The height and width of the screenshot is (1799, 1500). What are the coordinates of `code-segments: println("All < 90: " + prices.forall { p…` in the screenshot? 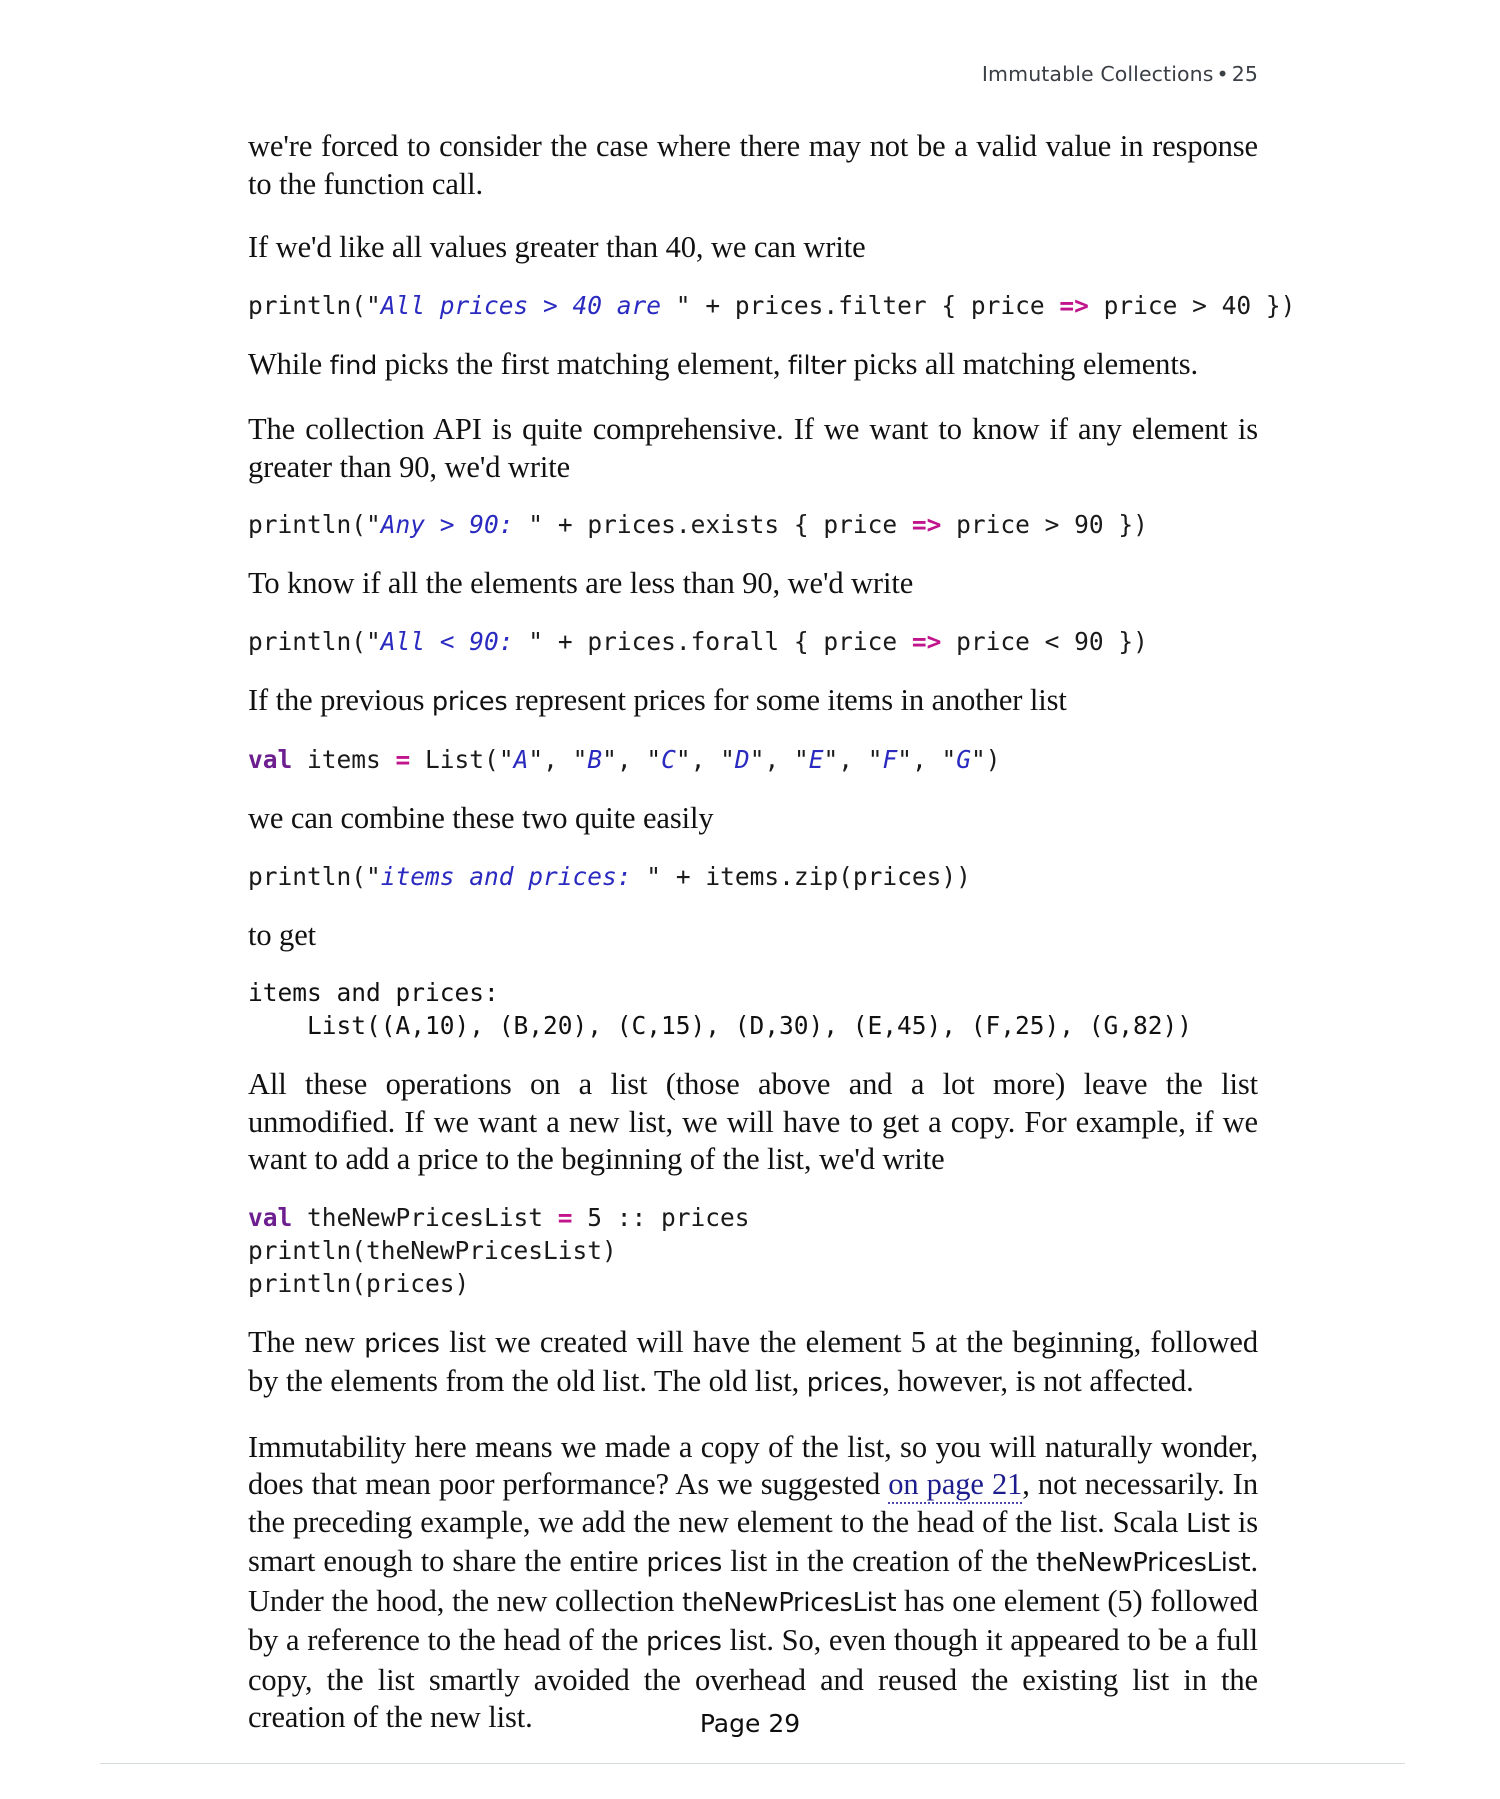 It's located at (698, 641).